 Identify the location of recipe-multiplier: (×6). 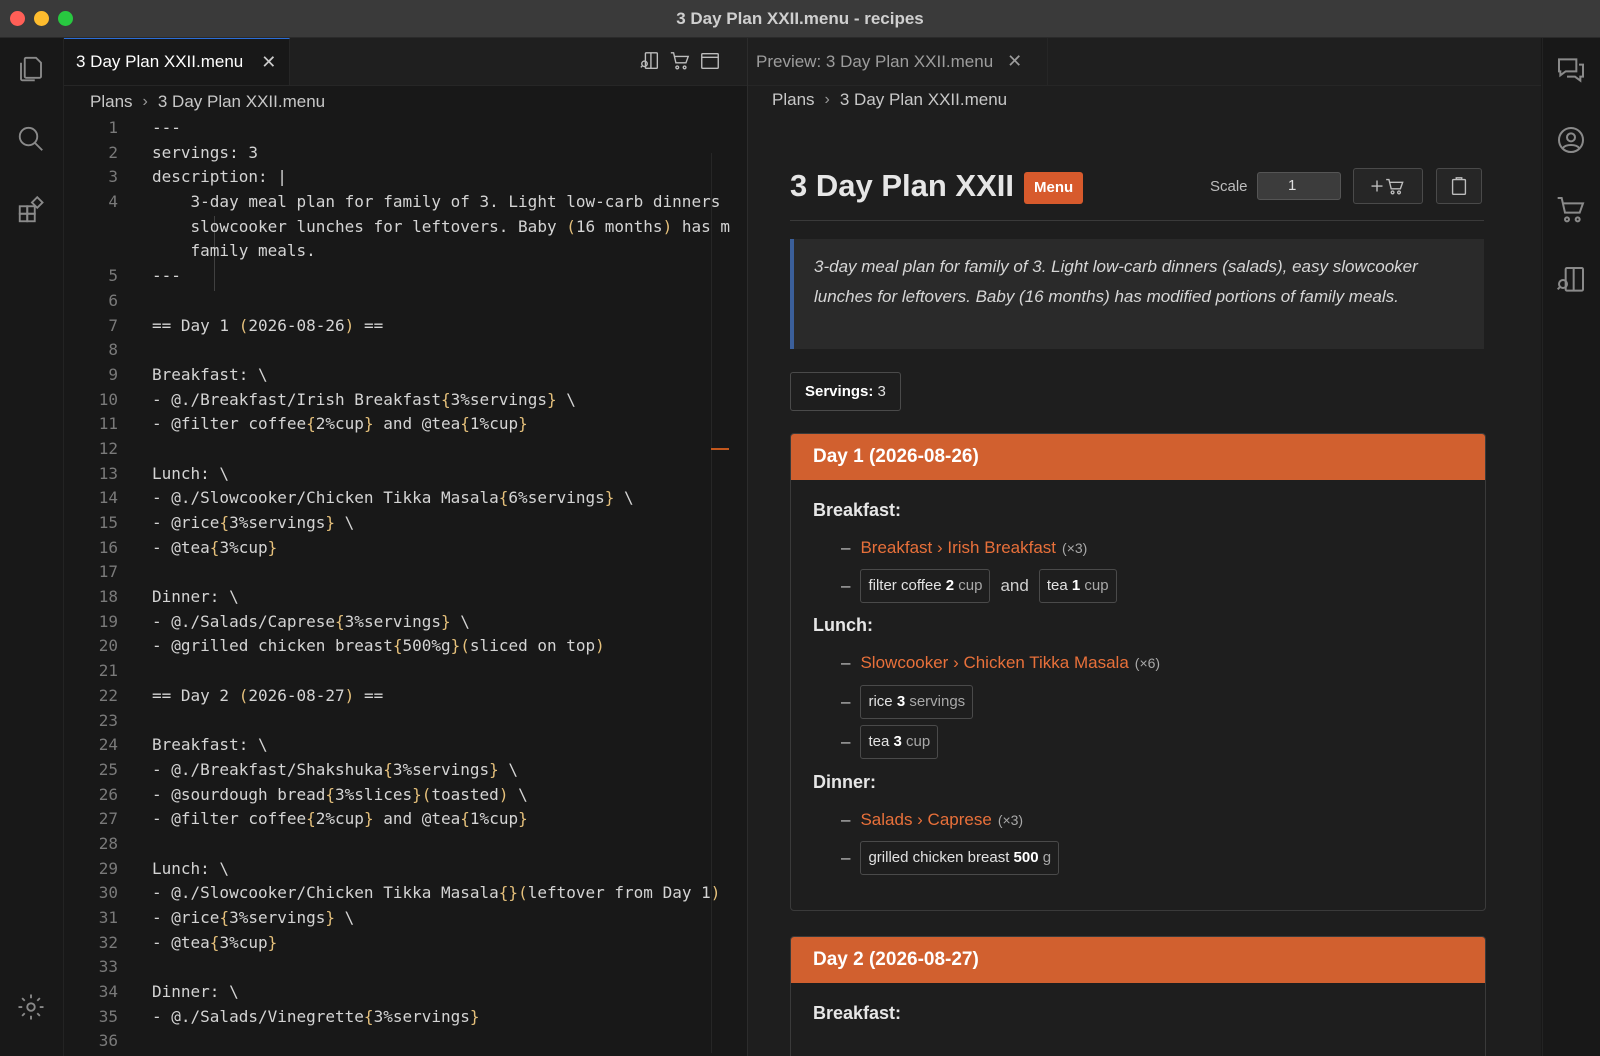
(1147, 663).